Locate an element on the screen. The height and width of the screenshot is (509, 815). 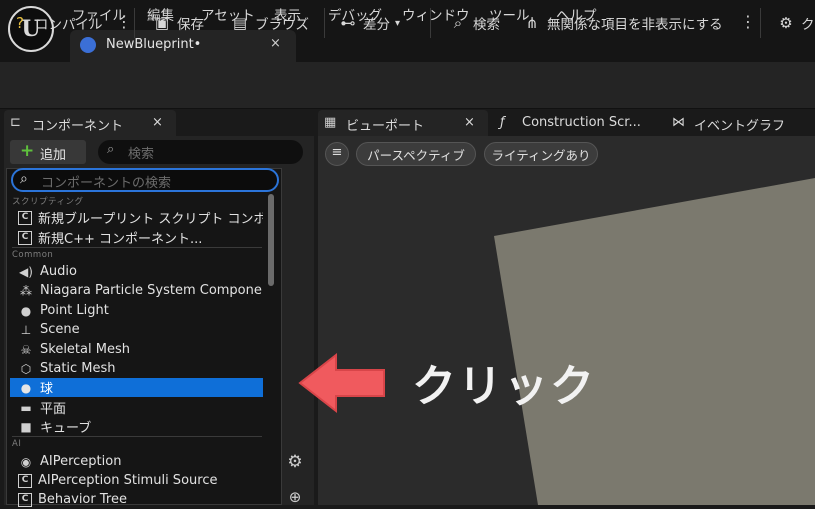
viewport-tab: ▦ ビューポート × is located at coordinates (403, 123).